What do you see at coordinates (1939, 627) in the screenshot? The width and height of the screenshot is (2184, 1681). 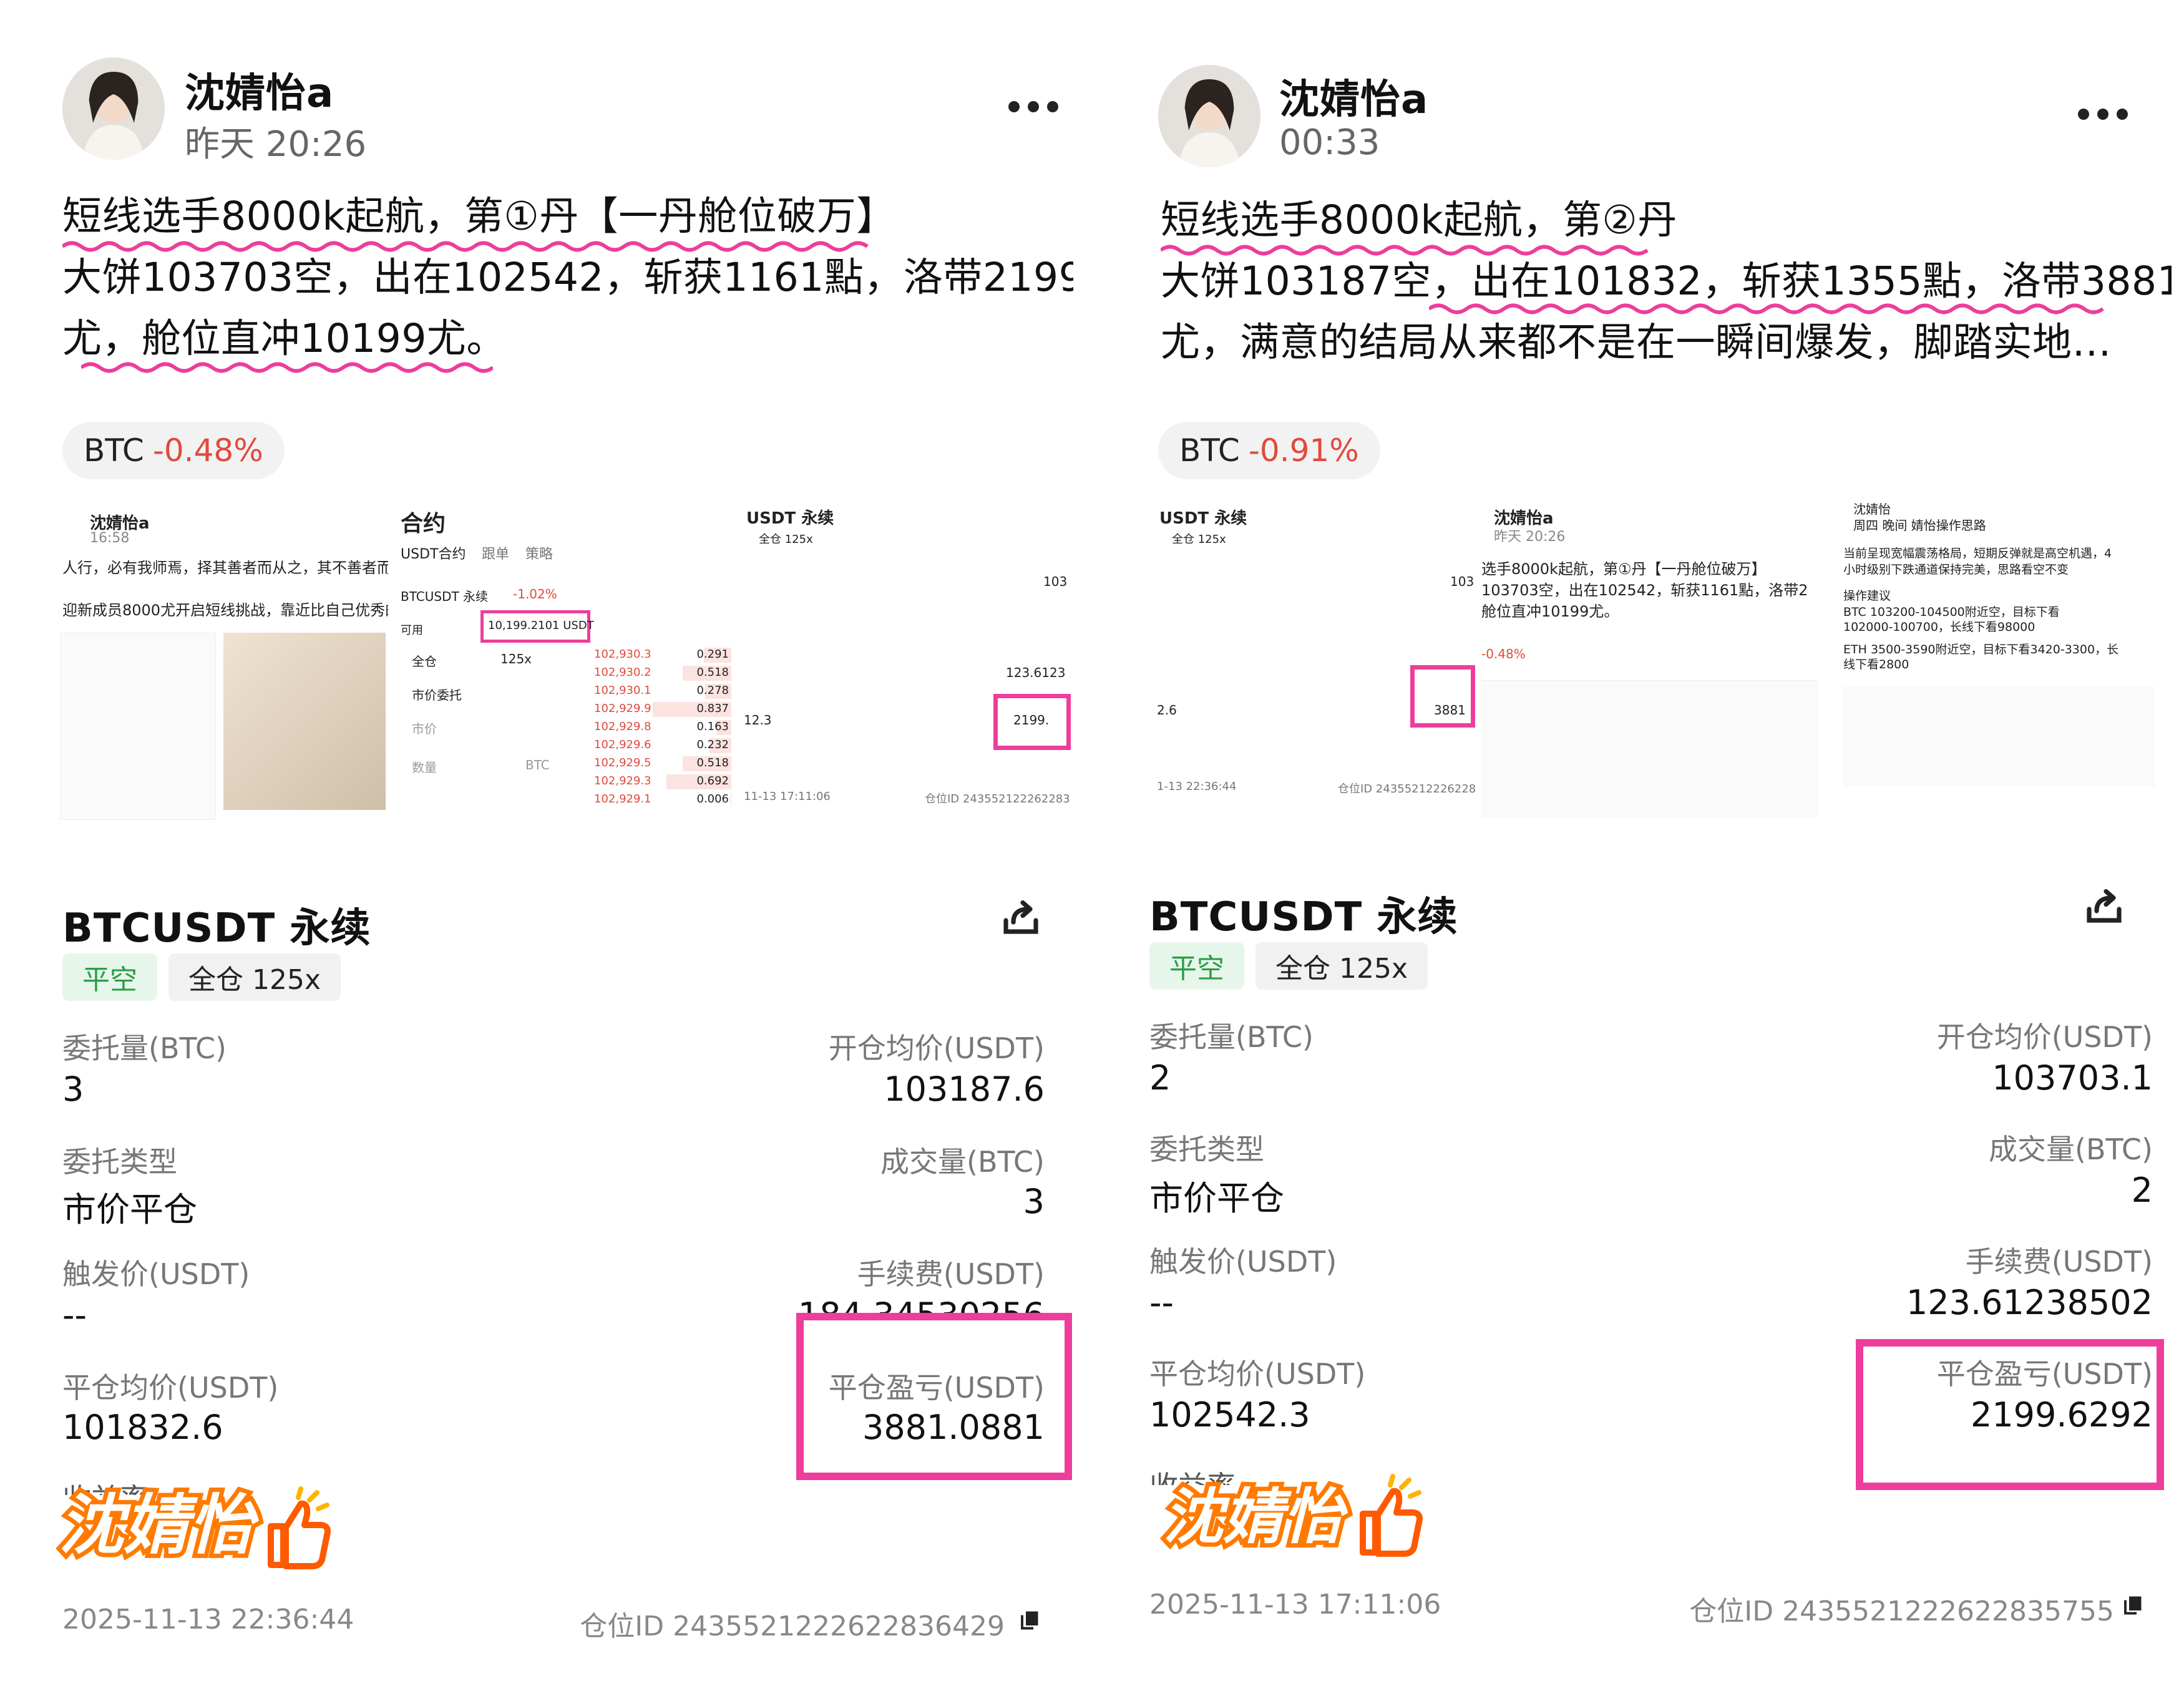 I see `thumb-text: 102000-100700，长线下看98000` at bounding box center [1939, 627].